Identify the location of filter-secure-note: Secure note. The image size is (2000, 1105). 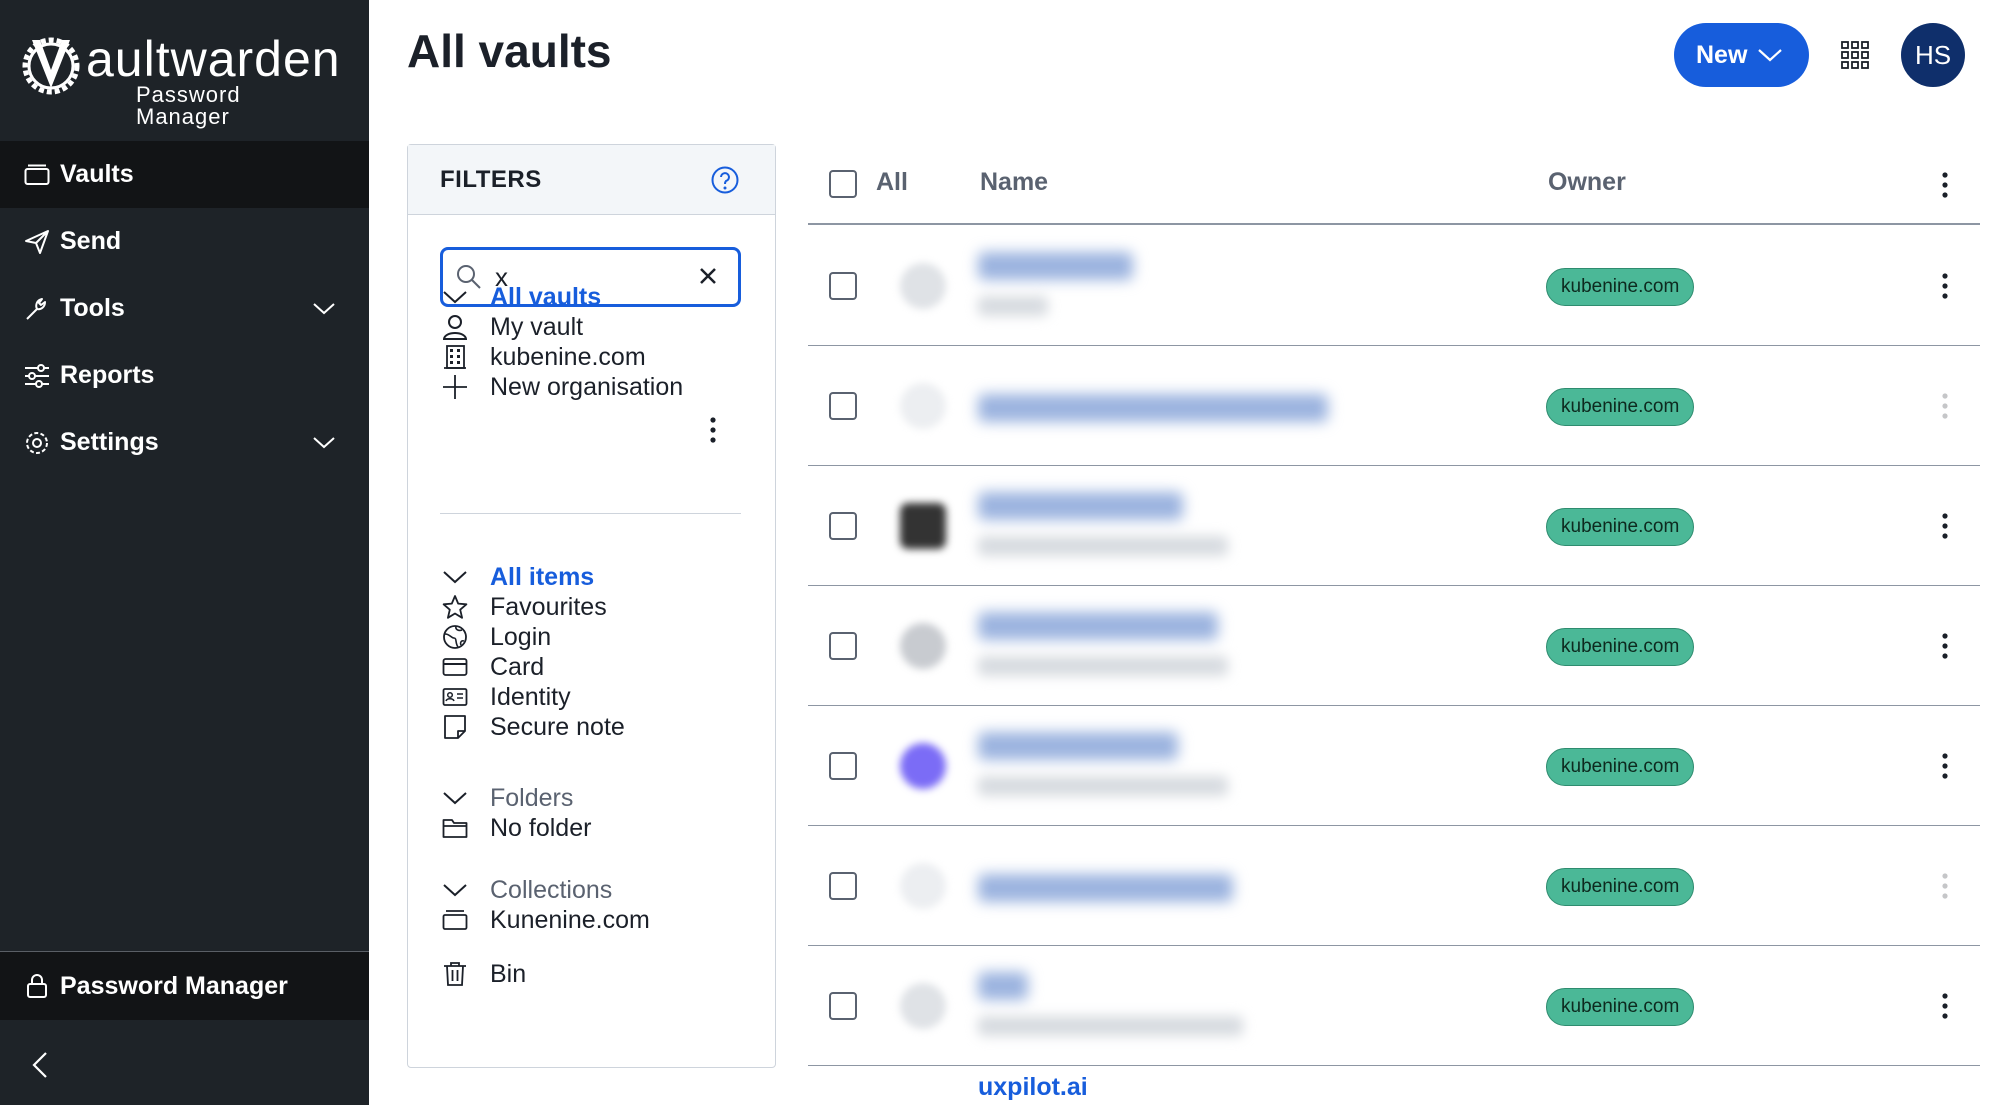
(532, 727).